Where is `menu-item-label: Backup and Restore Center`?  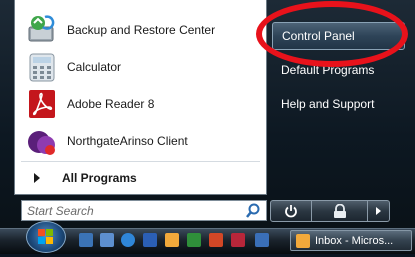 menu-item-label: Backup and Restore Center is located at coordinates (141, 30).